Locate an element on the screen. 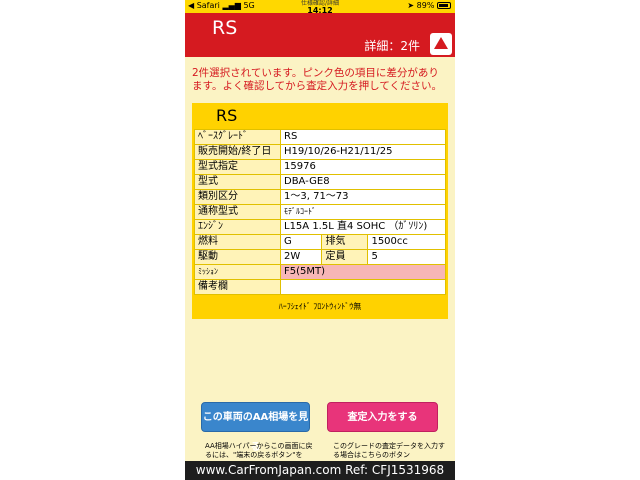  card-title: RS is located at coordinates (227, 115).